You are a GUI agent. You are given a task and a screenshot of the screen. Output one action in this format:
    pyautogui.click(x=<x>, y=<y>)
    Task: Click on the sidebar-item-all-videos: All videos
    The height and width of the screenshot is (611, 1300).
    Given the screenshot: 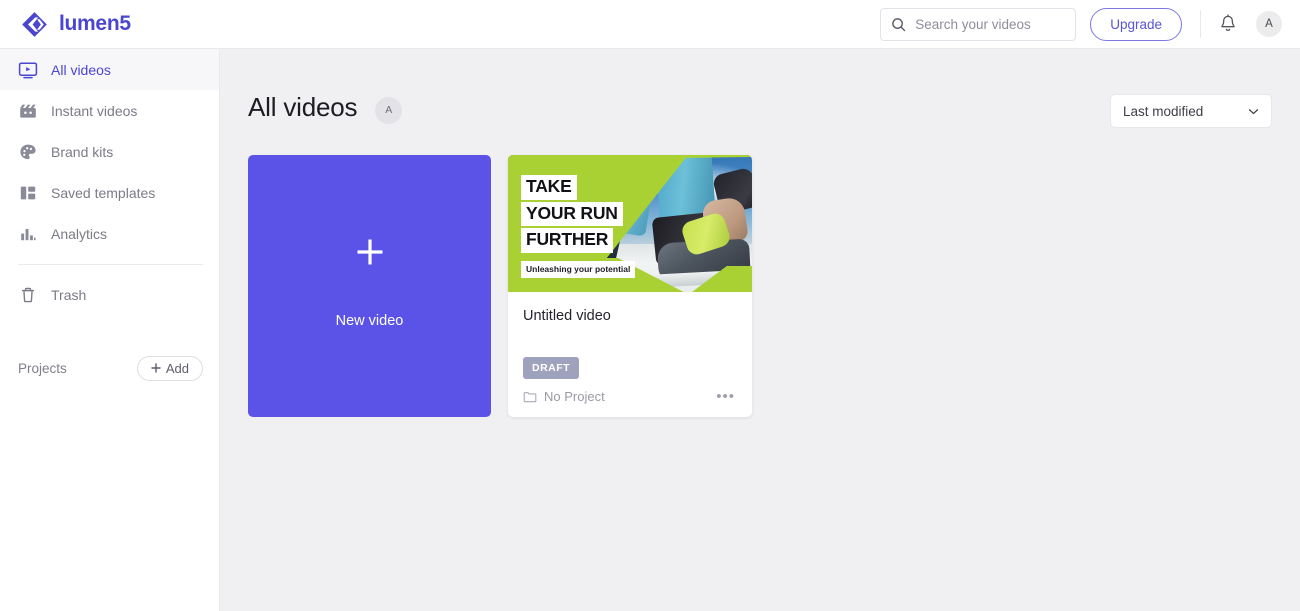 What is the action you would take?
    pyautogui.click(x=109, y=69)
    